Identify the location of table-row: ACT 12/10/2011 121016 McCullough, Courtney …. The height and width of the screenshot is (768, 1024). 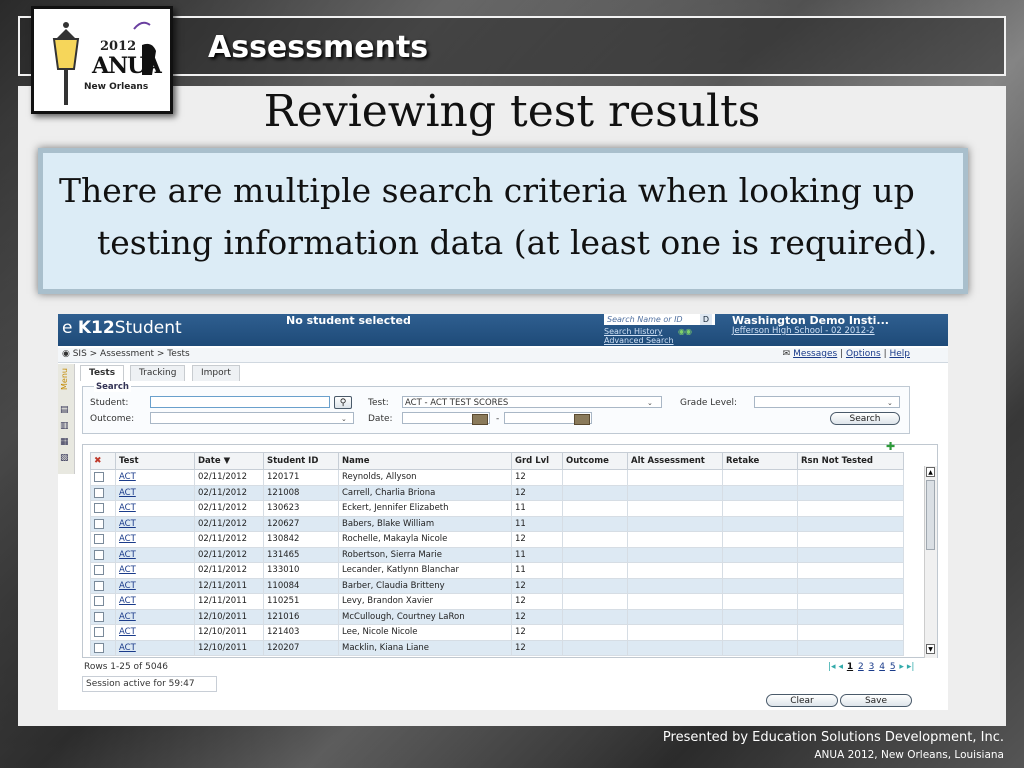
(497, 616).